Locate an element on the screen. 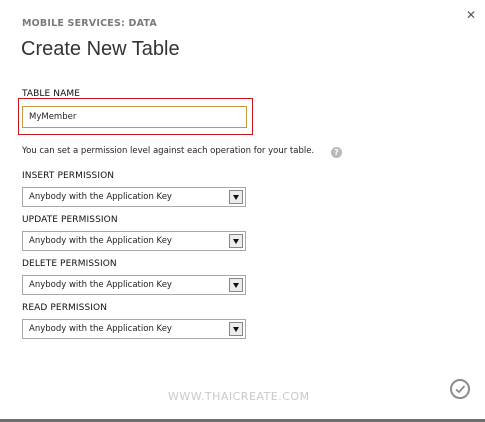 The image size is (485, 422). delete-permission-label: DELETE PERMISSION is located at coordinates (69, 264).